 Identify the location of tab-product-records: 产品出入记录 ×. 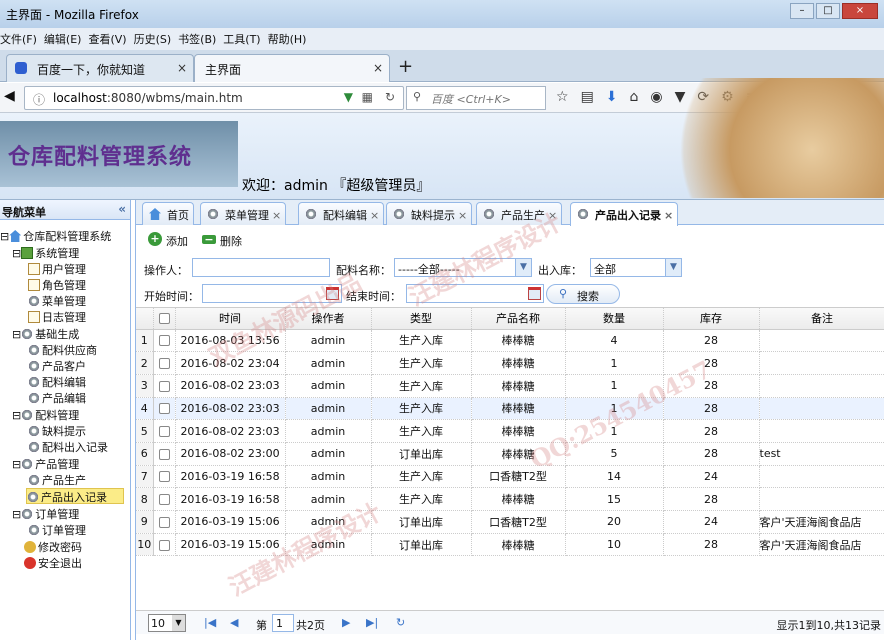
(624, 214).